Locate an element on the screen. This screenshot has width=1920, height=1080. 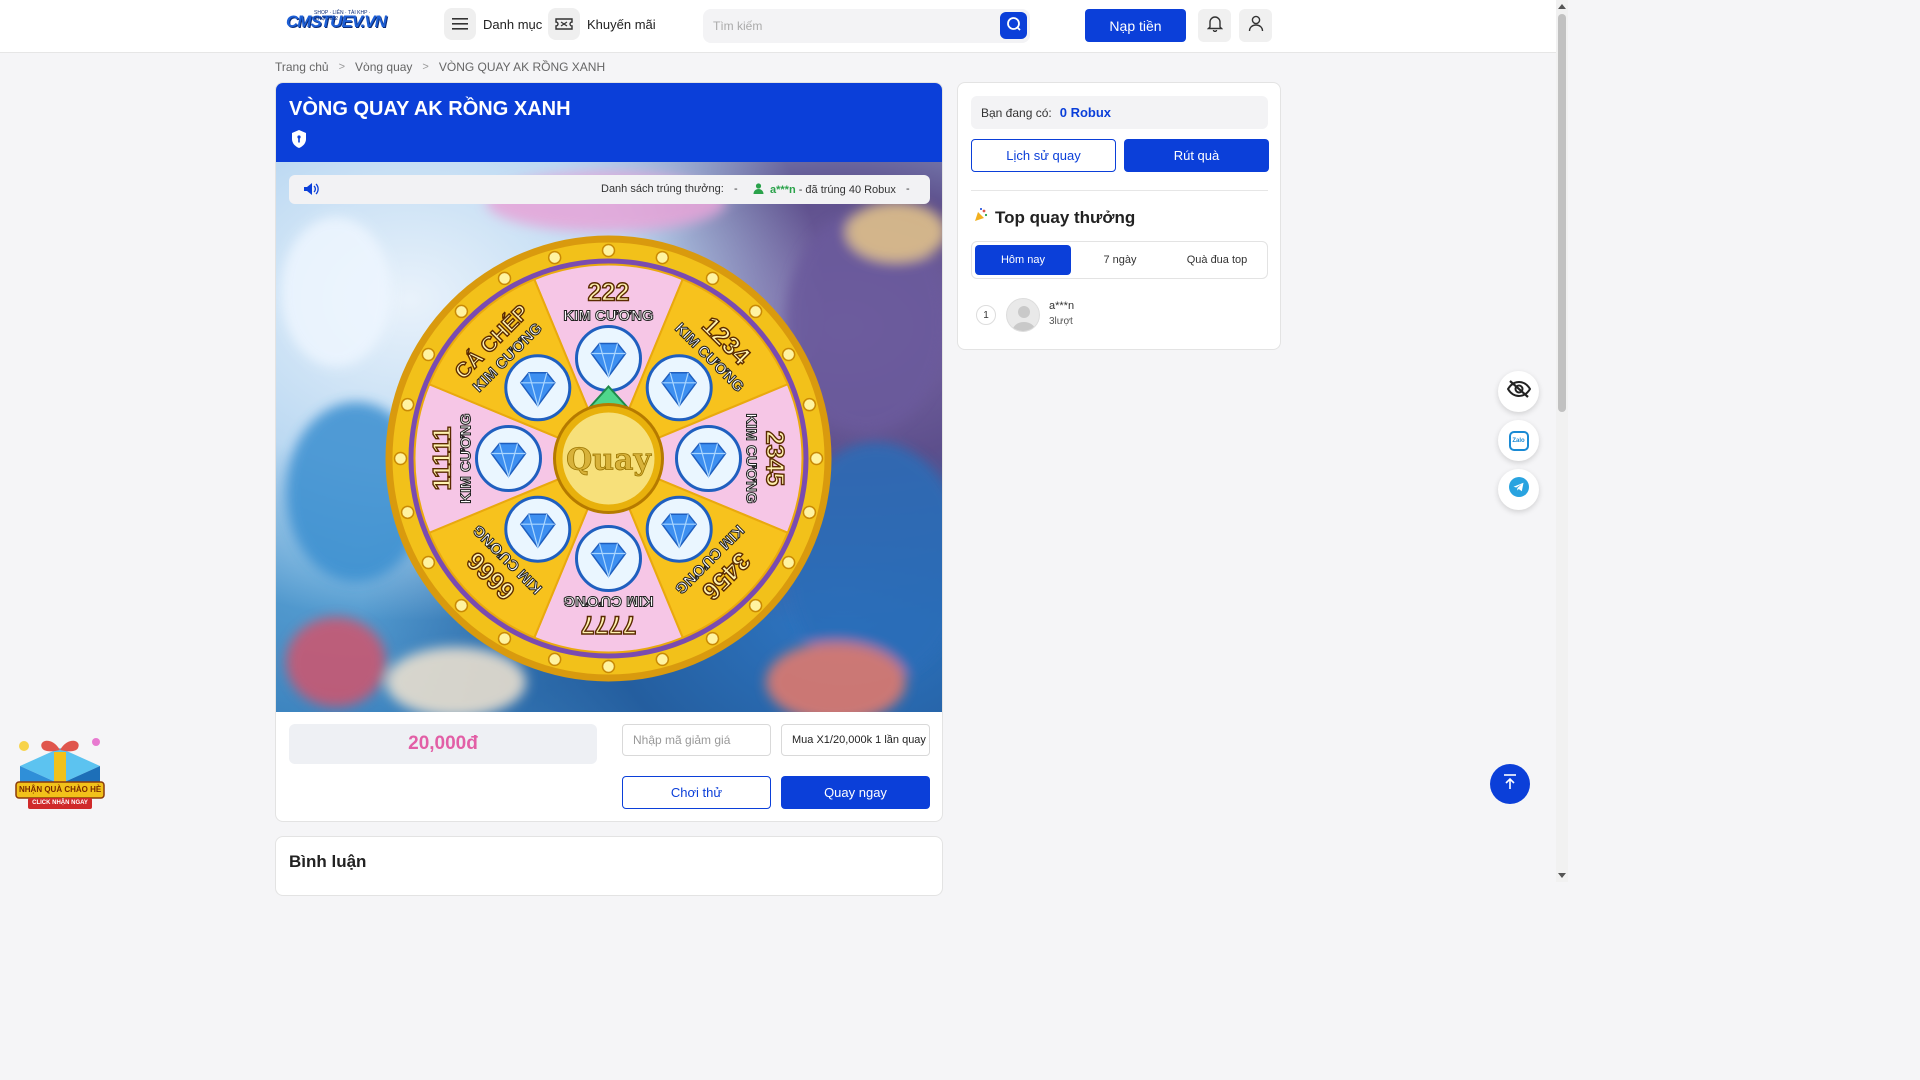
trophy-icon is located at coordinates (981, 217).